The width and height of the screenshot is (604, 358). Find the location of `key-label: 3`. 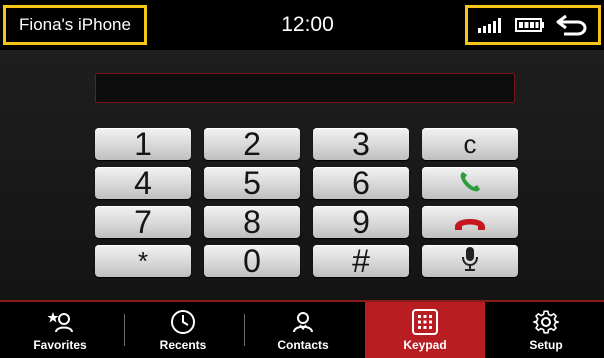

key-label: 3 is located at coordinates (361, 144).